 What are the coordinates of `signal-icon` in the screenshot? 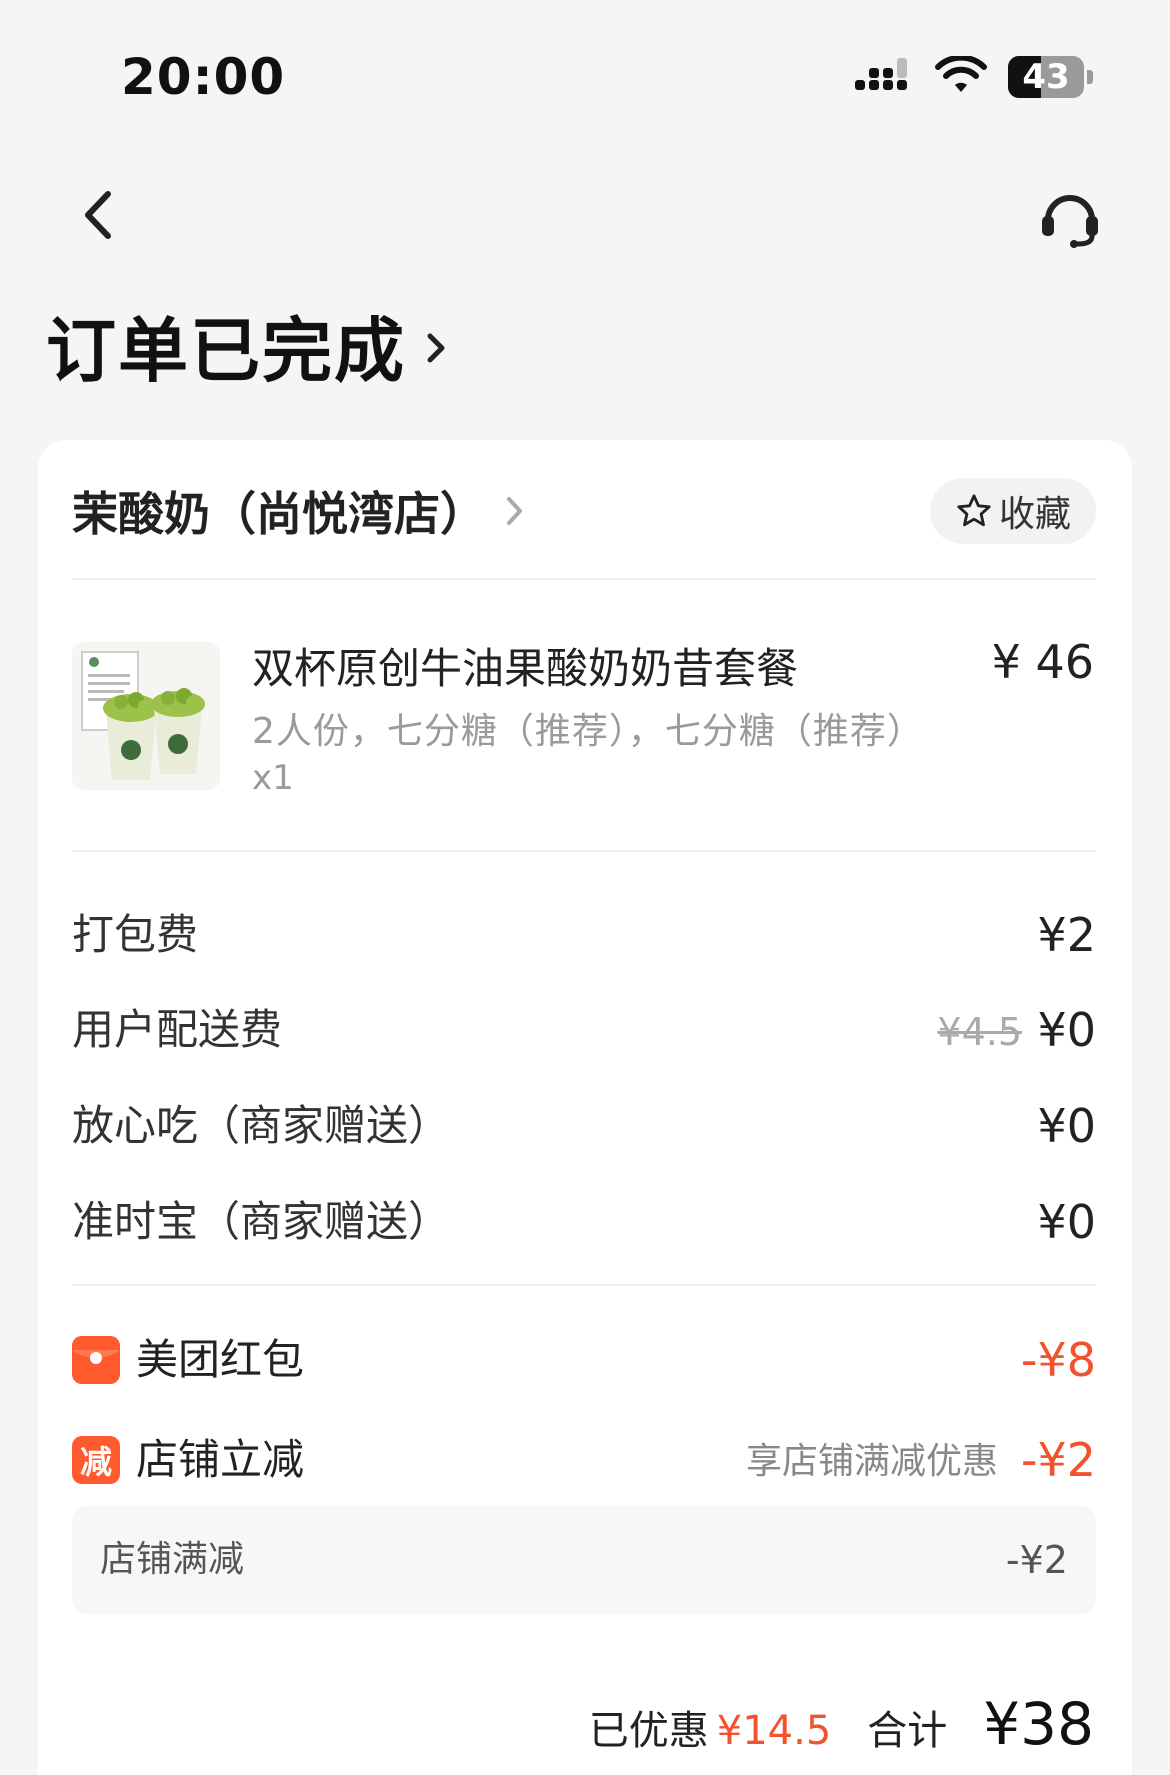 It's located at (881, 74).